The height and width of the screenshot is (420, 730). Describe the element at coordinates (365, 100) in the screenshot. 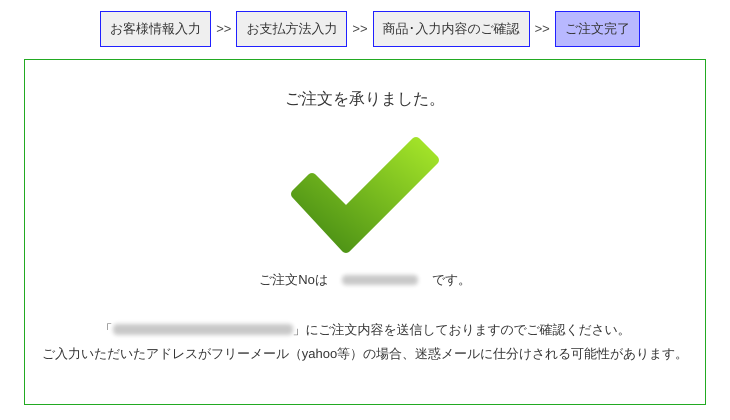

I see `heading: ご注文を承りました。` at that location.